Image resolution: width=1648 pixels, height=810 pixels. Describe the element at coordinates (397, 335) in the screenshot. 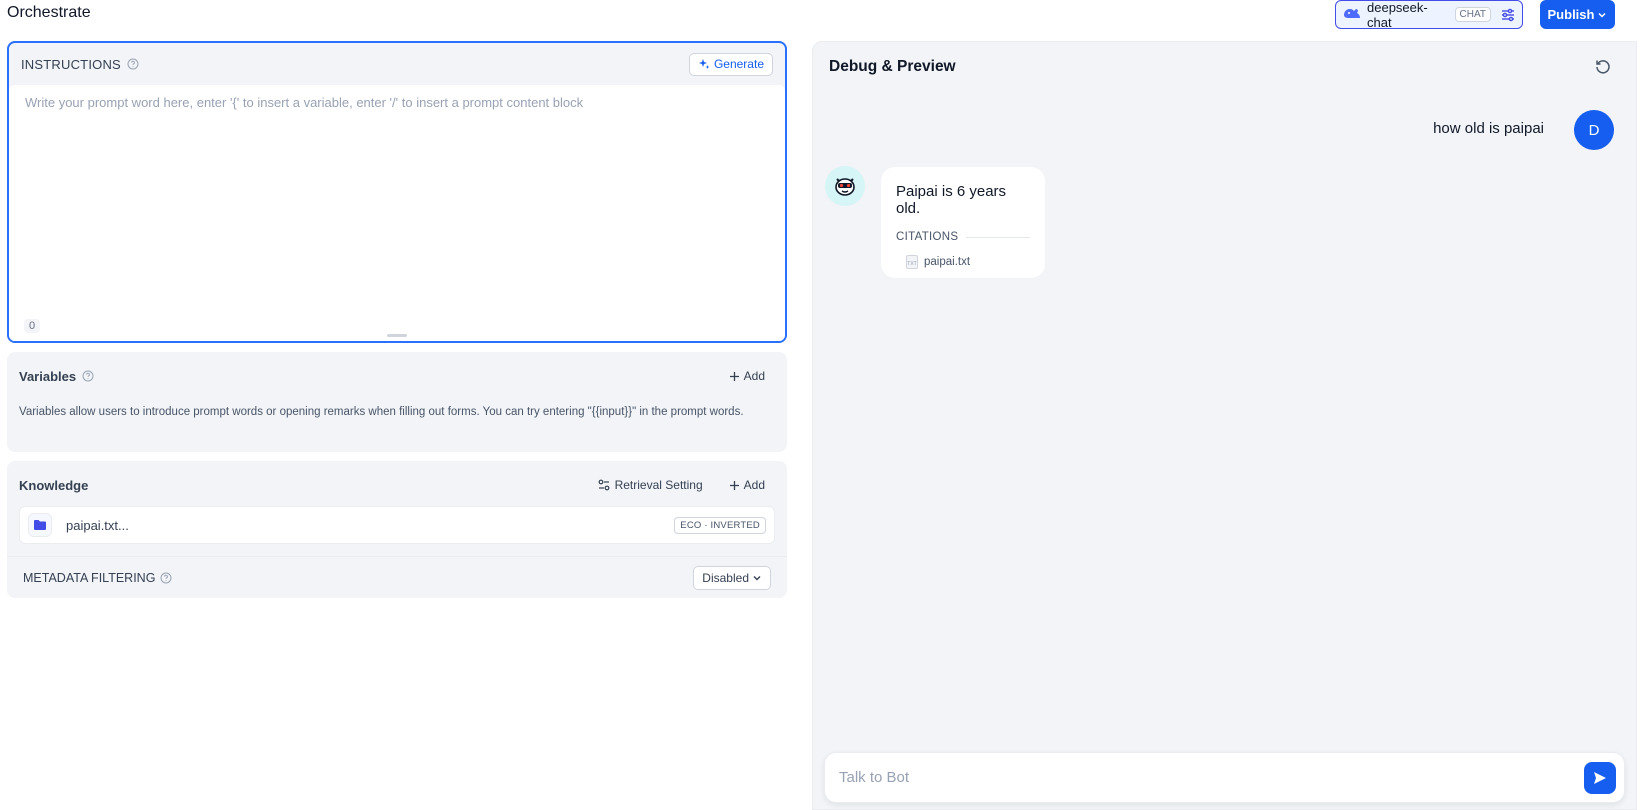

I see `resize-handle` at that location.